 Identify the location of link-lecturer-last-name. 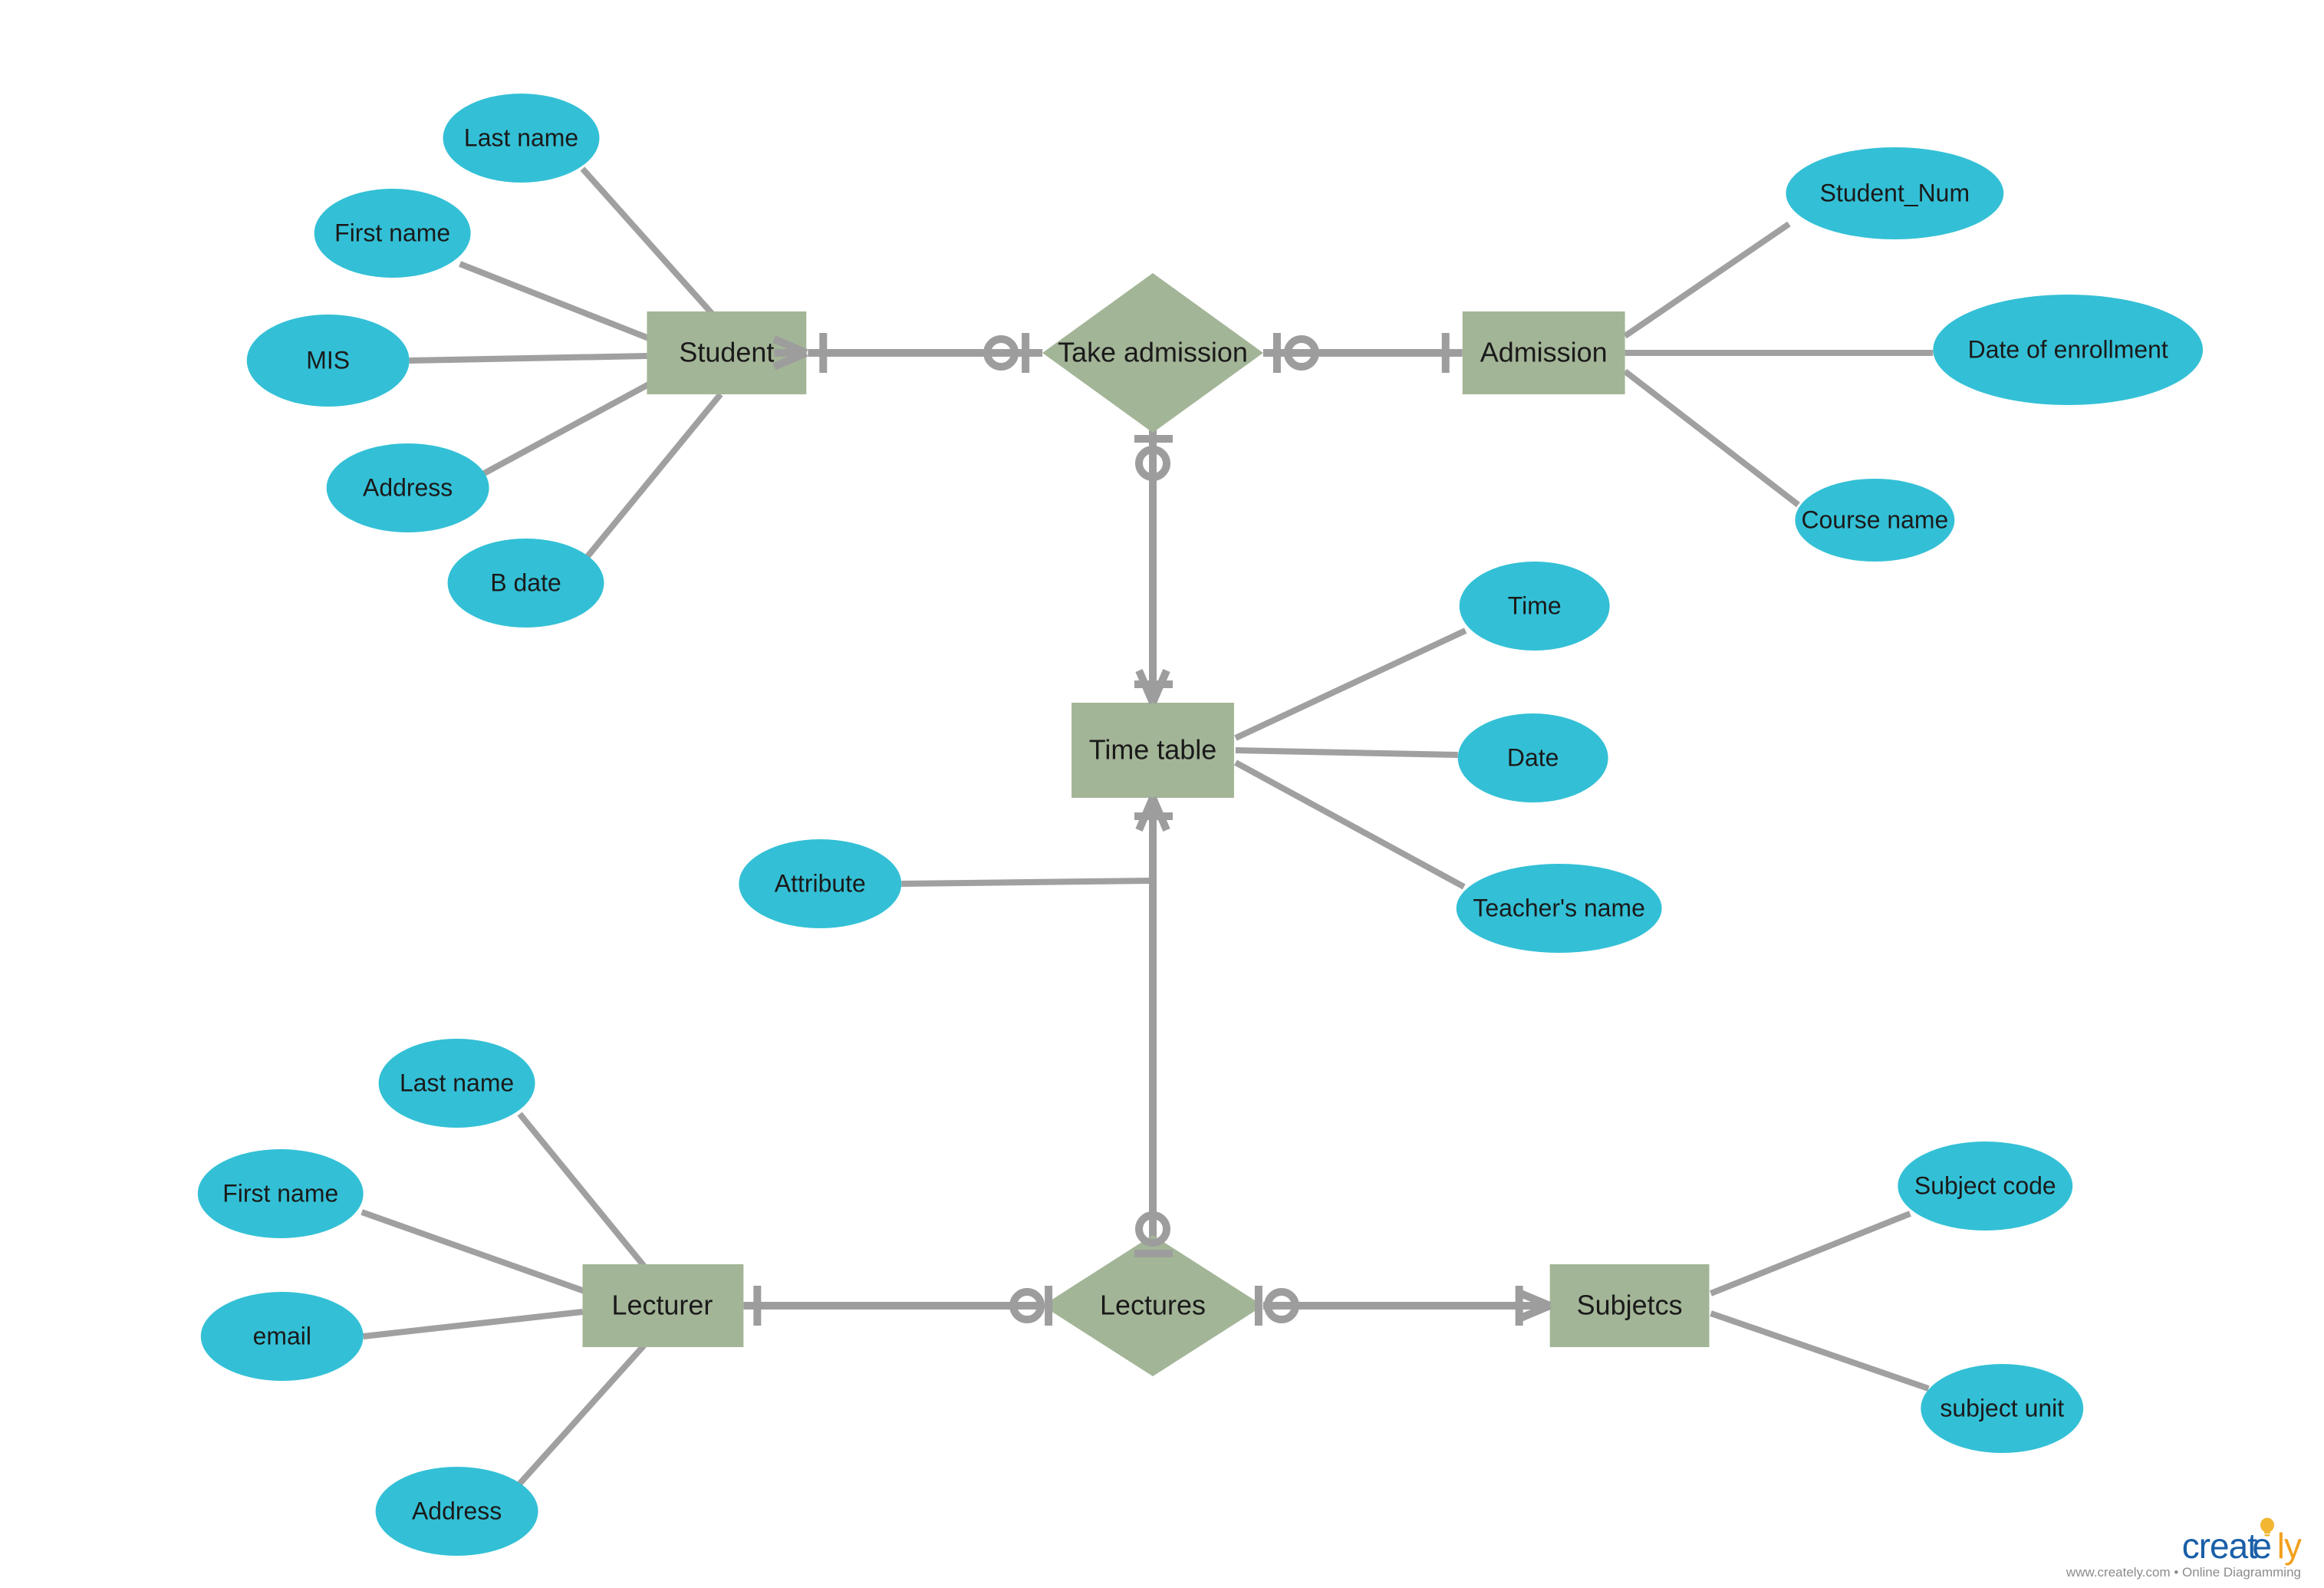
(582, 1190).